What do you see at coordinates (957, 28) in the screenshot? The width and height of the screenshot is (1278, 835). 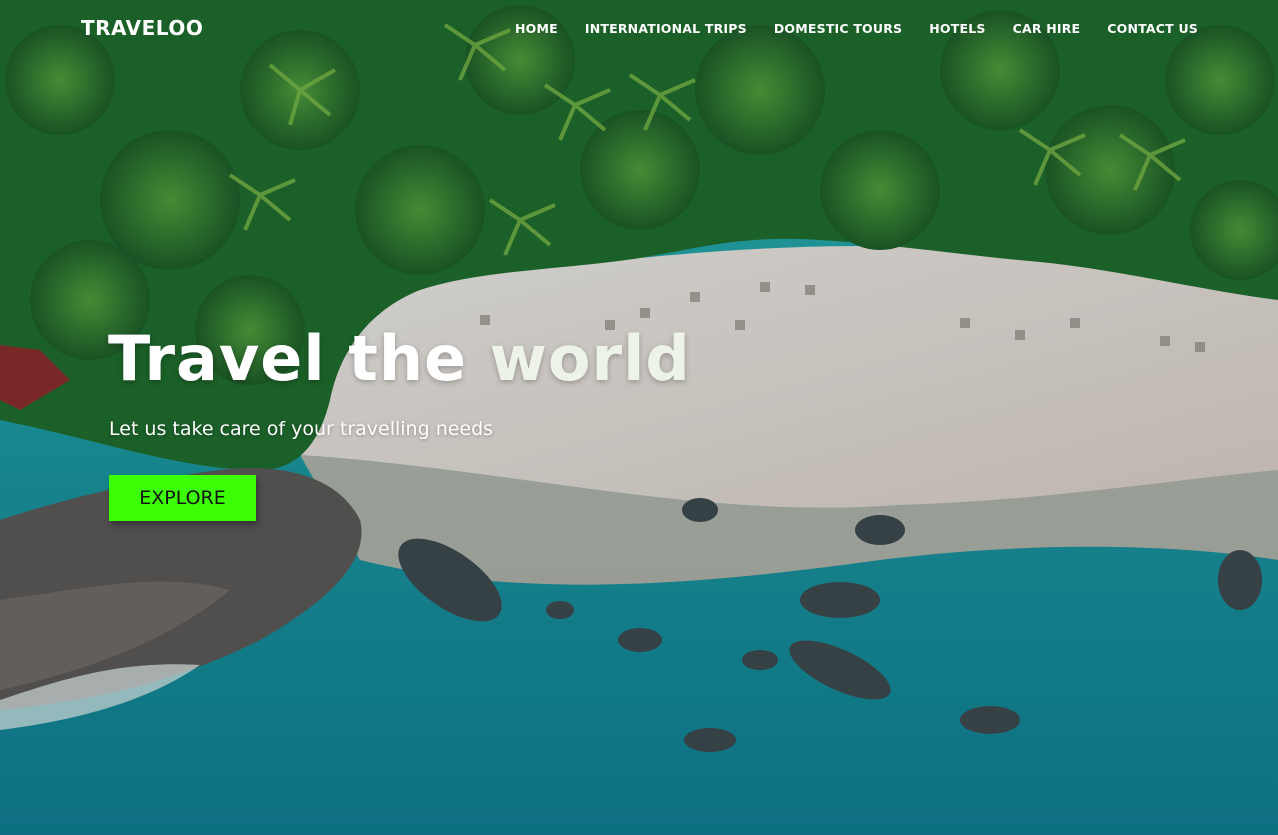 I see `nav-item-hotels: HOTELS` at bounding box center [957, 28].